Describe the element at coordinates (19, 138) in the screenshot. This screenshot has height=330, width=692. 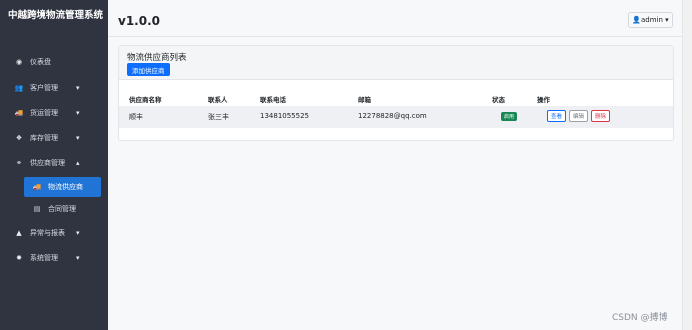
I see `warehouse-icon: ❖` at that location.